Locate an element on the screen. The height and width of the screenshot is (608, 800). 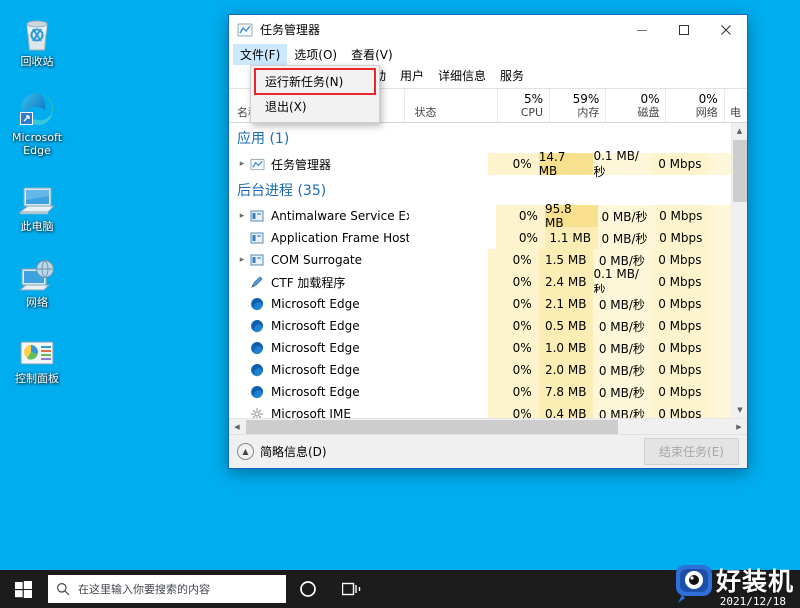
column-header-cpu: 5% CPU is located at coordinates (522, 105).